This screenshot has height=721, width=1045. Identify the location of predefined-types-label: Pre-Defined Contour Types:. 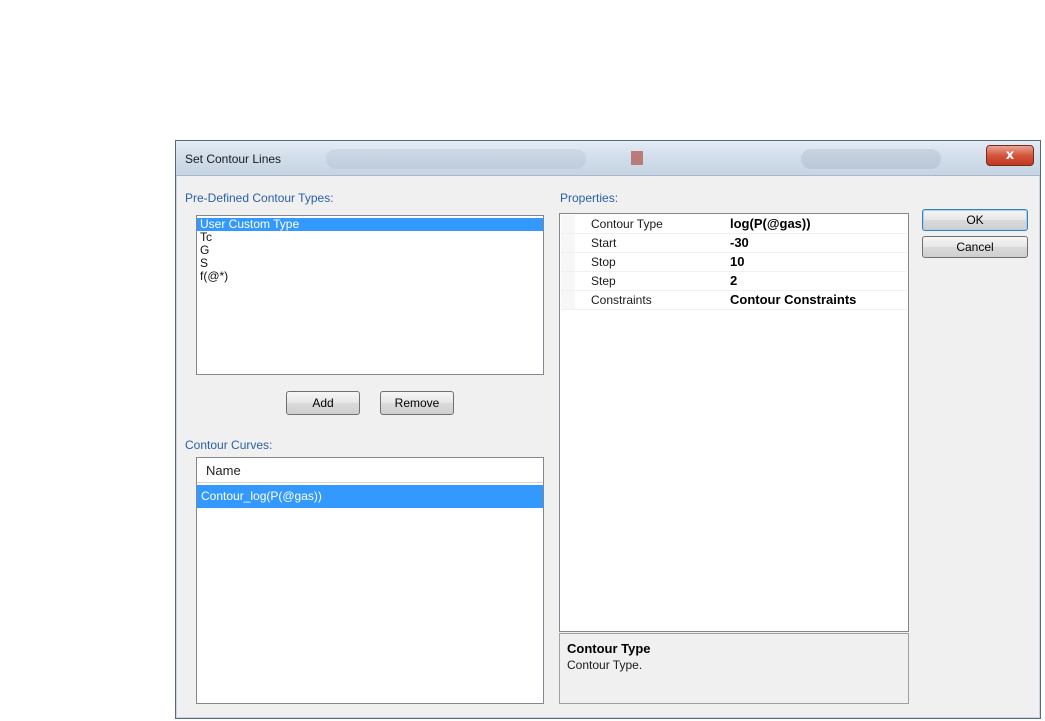
(259, 198).